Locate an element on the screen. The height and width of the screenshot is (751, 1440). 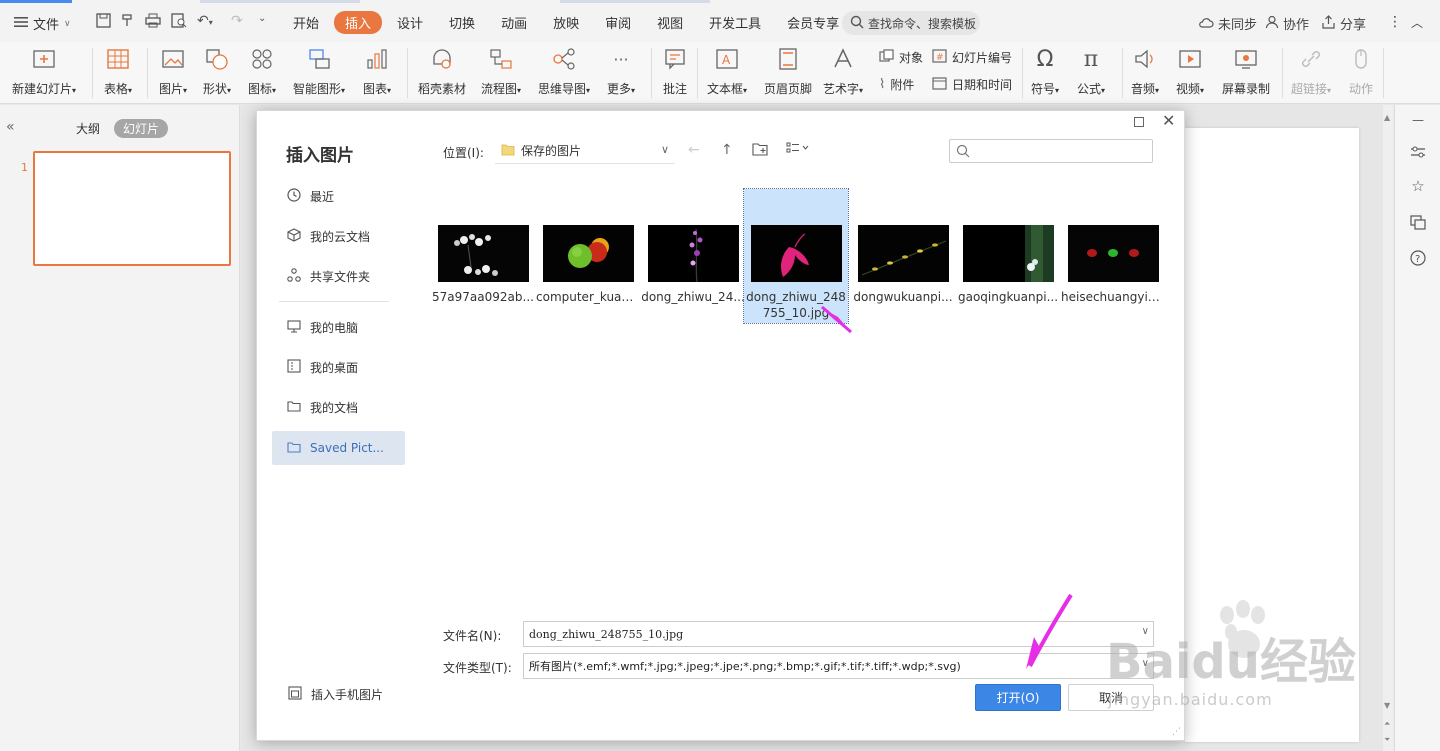
watermark-url: jingyan.baidu.com is located at coordinates (1190, 699).